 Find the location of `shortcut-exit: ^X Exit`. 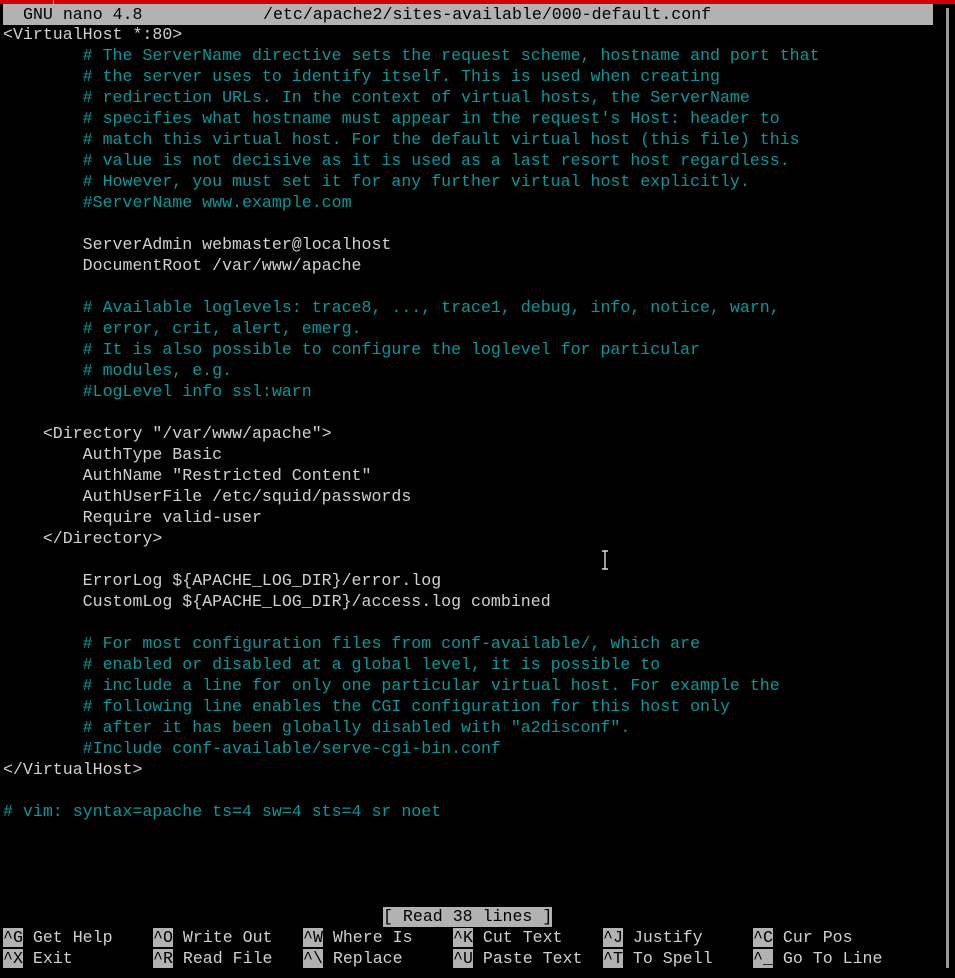

shortcut-exit: ^X Exit is located at coordinates (38, 958).